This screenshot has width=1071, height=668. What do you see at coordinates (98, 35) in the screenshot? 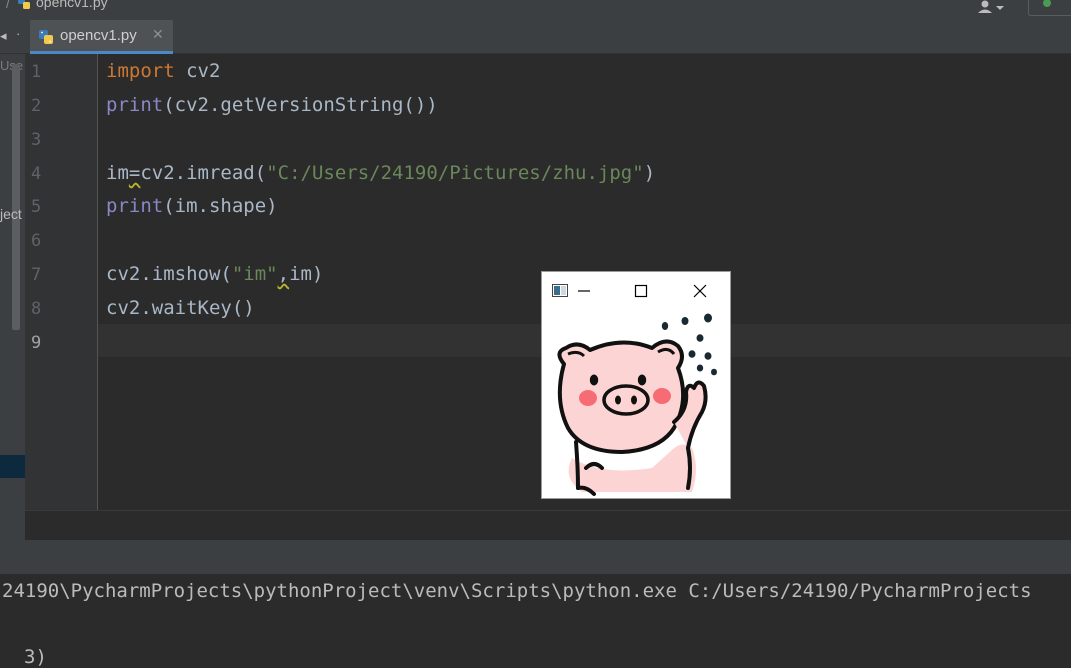
I see `tab-label: opencv1.py` at bounding box center [98, 35].